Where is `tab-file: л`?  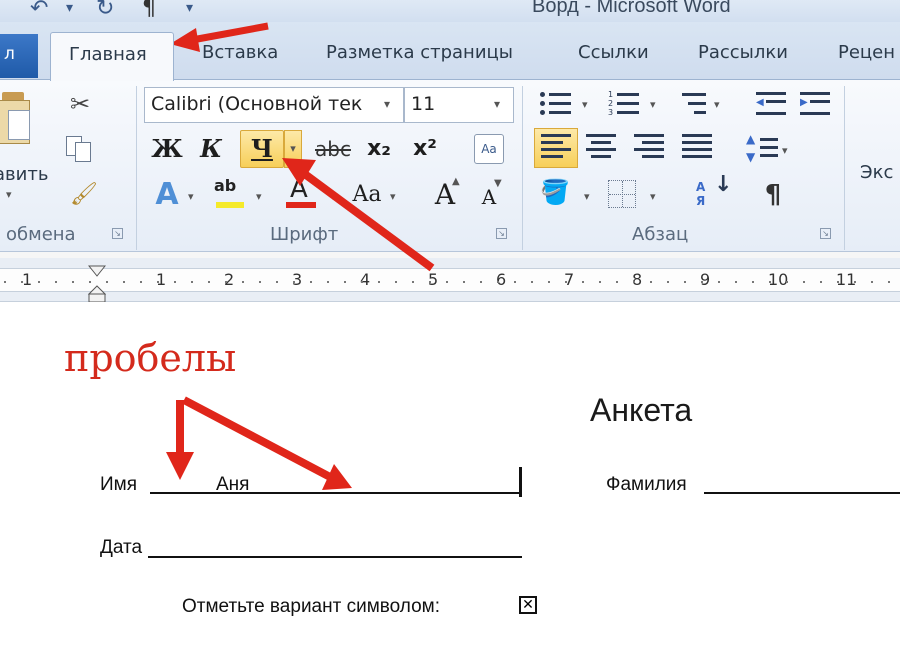
tab-file: л is located at coordinates (19, 56).